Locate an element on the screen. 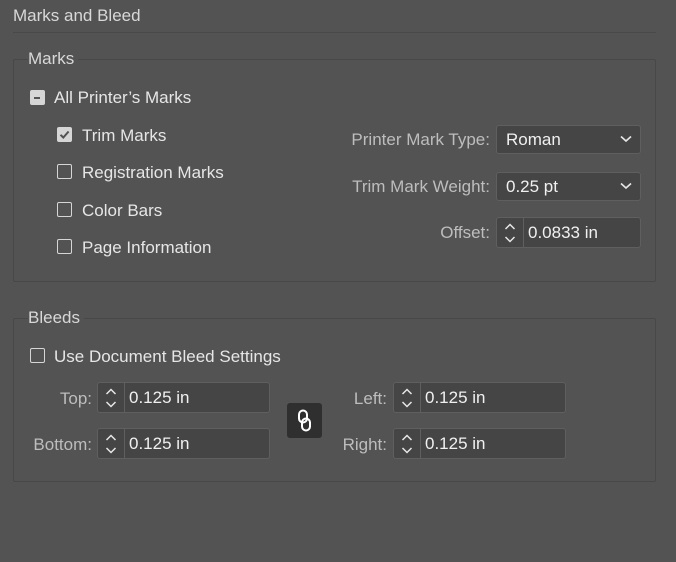 The height and width of the screenshot is (562, 676). printer-mark-type-label: Printer Mark Type: is located at coordinates (420, 139).